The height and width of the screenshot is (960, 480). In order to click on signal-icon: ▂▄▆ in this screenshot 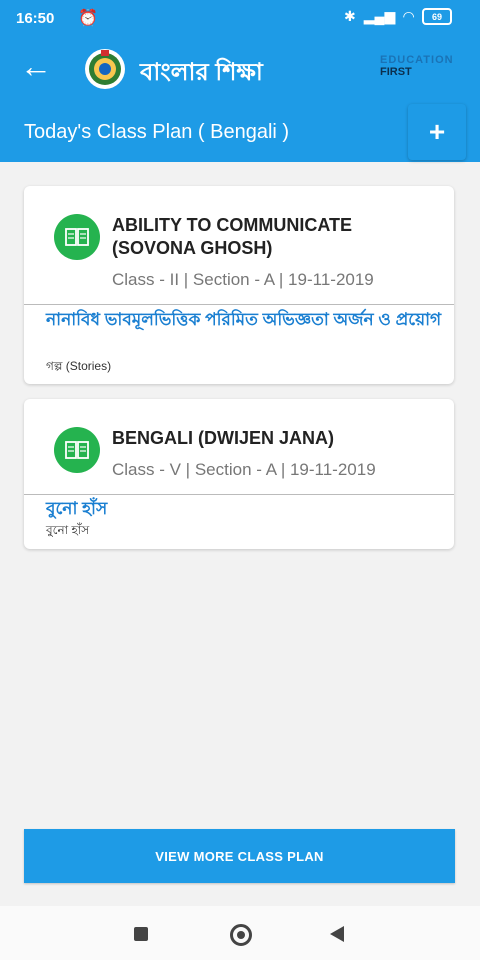, I will do `click(379, 16)`.